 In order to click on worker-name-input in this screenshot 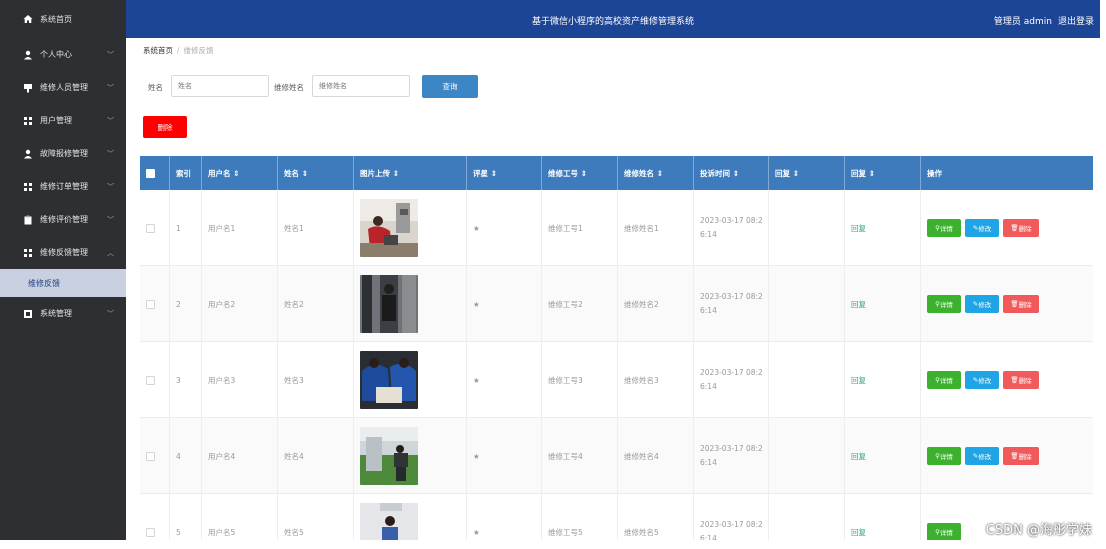, I will do `click(361, 86)`.